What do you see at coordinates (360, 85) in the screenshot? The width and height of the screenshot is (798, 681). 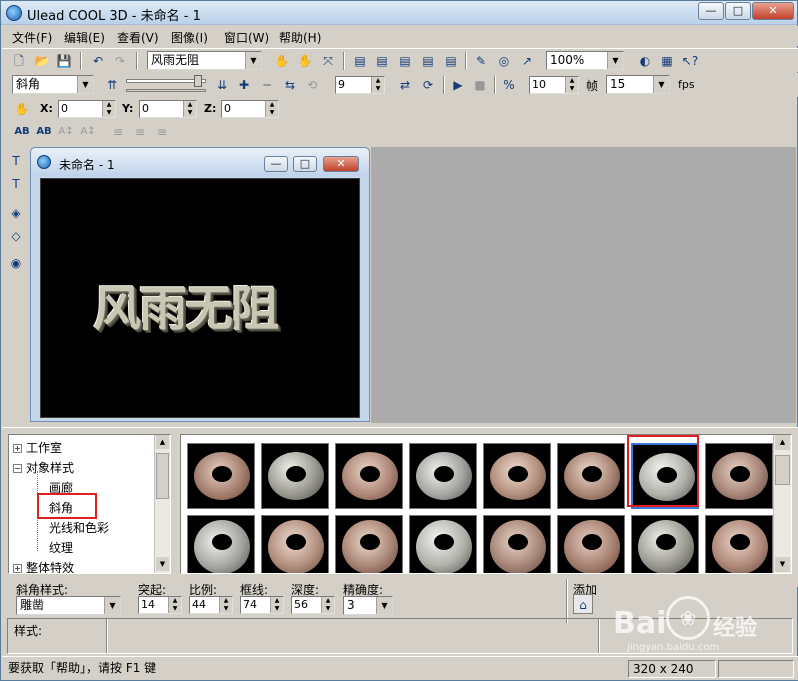 I see `frame-number-spin: 9 ▲ ▼` at bounding box center [360, 85].